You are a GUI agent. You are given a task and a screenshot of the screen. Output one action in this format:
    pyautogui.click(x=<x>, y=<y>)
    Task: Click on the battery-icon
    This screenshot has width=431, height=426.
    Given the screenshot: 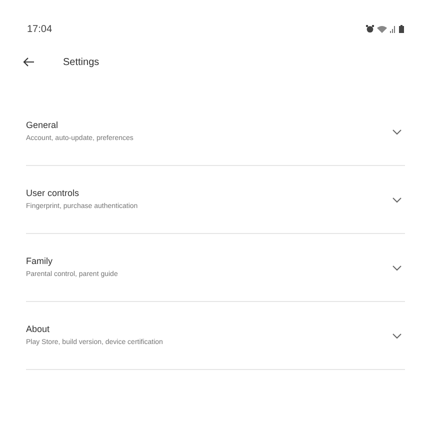 What is the action you would take?
    pyautogui.click(x=401, y=29)
    